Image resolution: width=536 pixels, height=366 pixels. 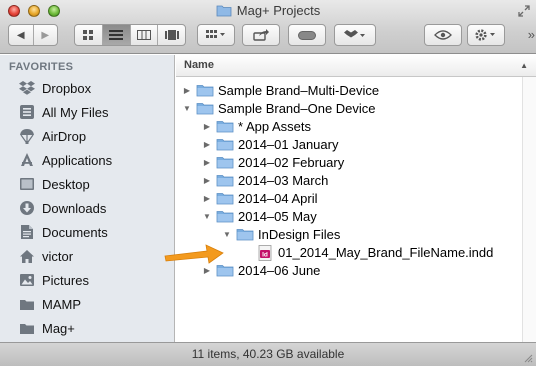 I want to click on file-name: * App Assets, so click(x=274, y=126).